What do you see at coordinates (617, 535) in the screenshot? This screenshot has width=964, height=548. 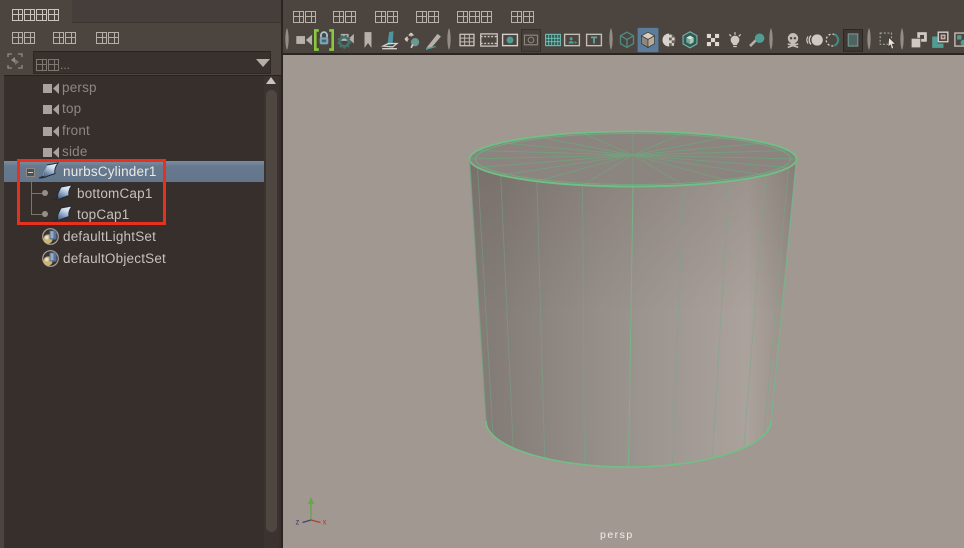 I see `svg-text: persp` at bounding box center [617, 535].